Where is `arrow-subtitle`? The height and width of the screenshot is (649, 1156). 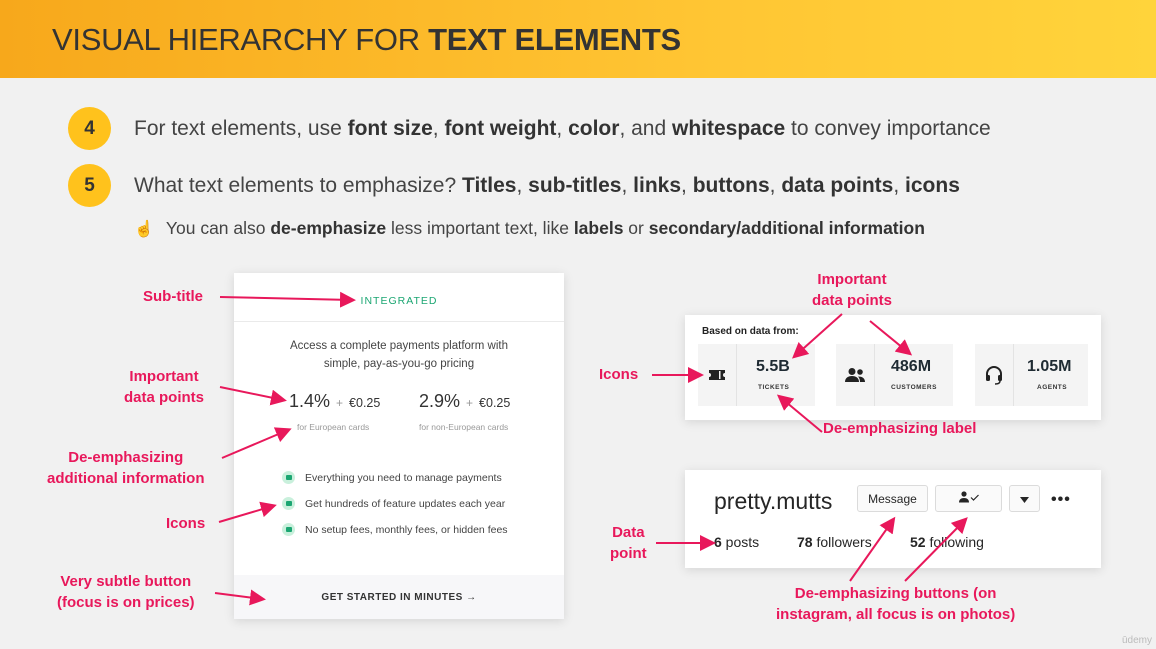 arrow-subtitle is located at coordinates (287, 299).